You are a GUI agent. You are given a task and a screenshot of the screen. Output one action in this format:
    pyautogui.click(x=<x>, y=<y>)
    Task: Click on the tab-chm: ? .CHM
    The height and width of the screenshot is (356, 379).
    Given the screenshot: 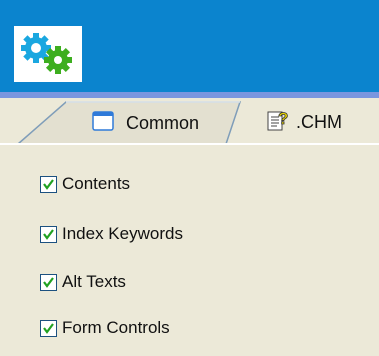 What is the action you would take?
    pyautogui.click(x=315, y=122)
    